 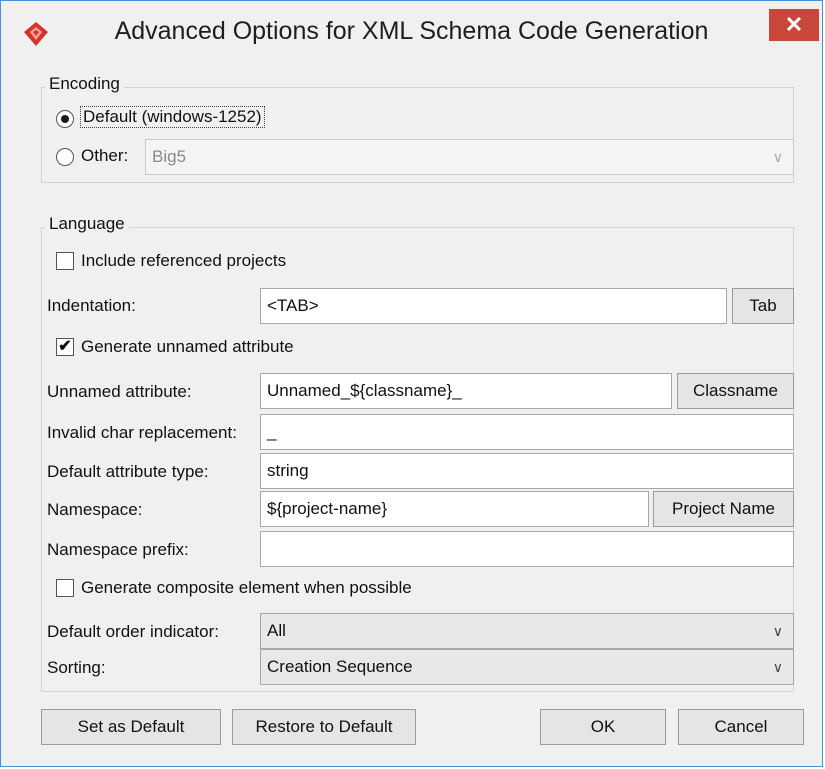 What do you see at coordinates (741, 727) in the screenshot?
I see `cancel-button: Cancel` at bounding box center [741, 727].